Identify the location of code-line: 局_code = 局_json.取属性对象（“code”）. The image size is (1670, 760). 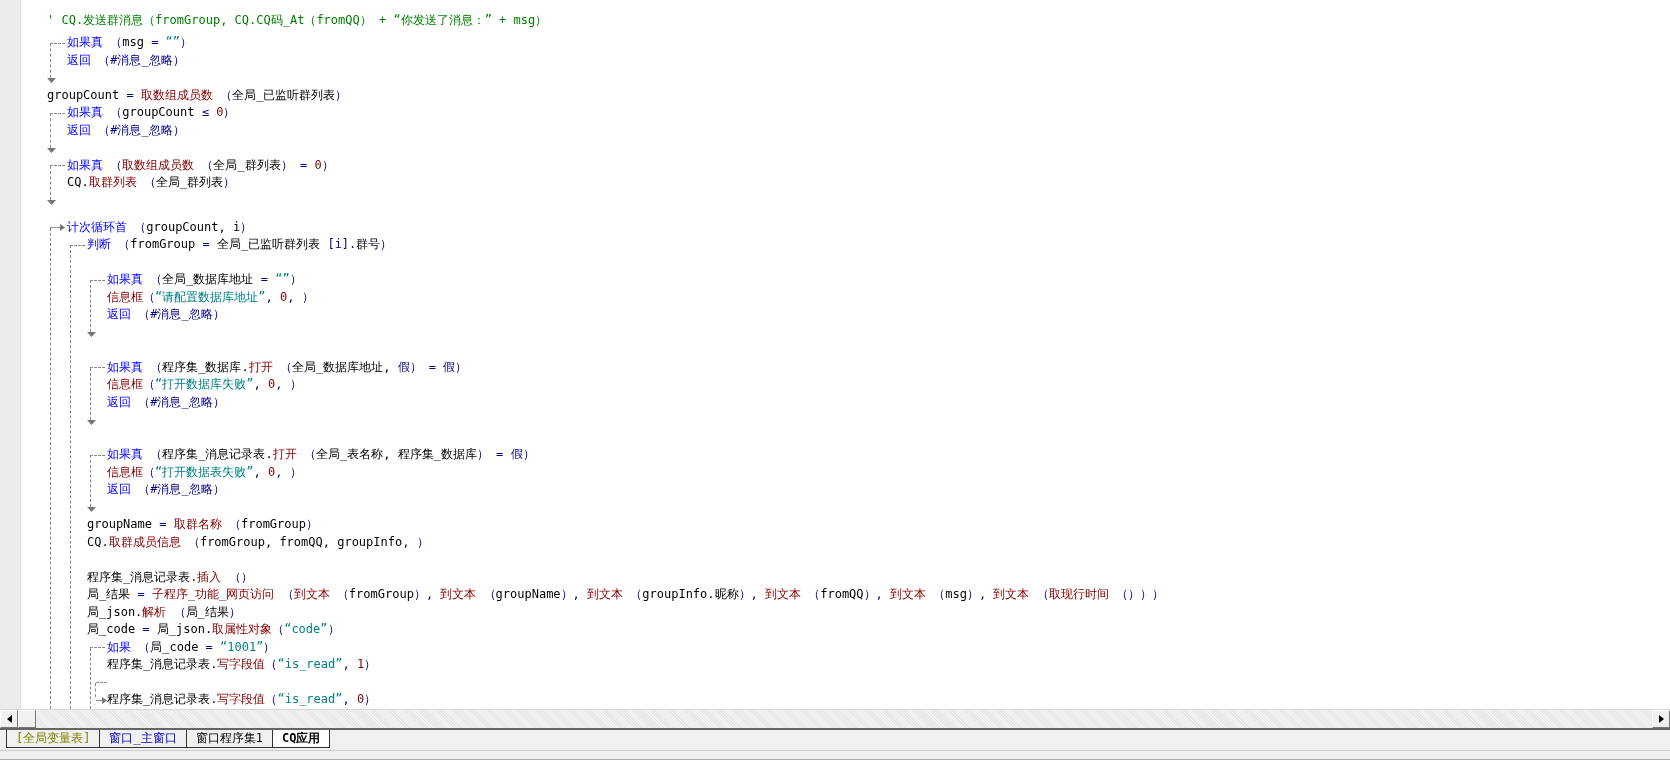
(213, 630).